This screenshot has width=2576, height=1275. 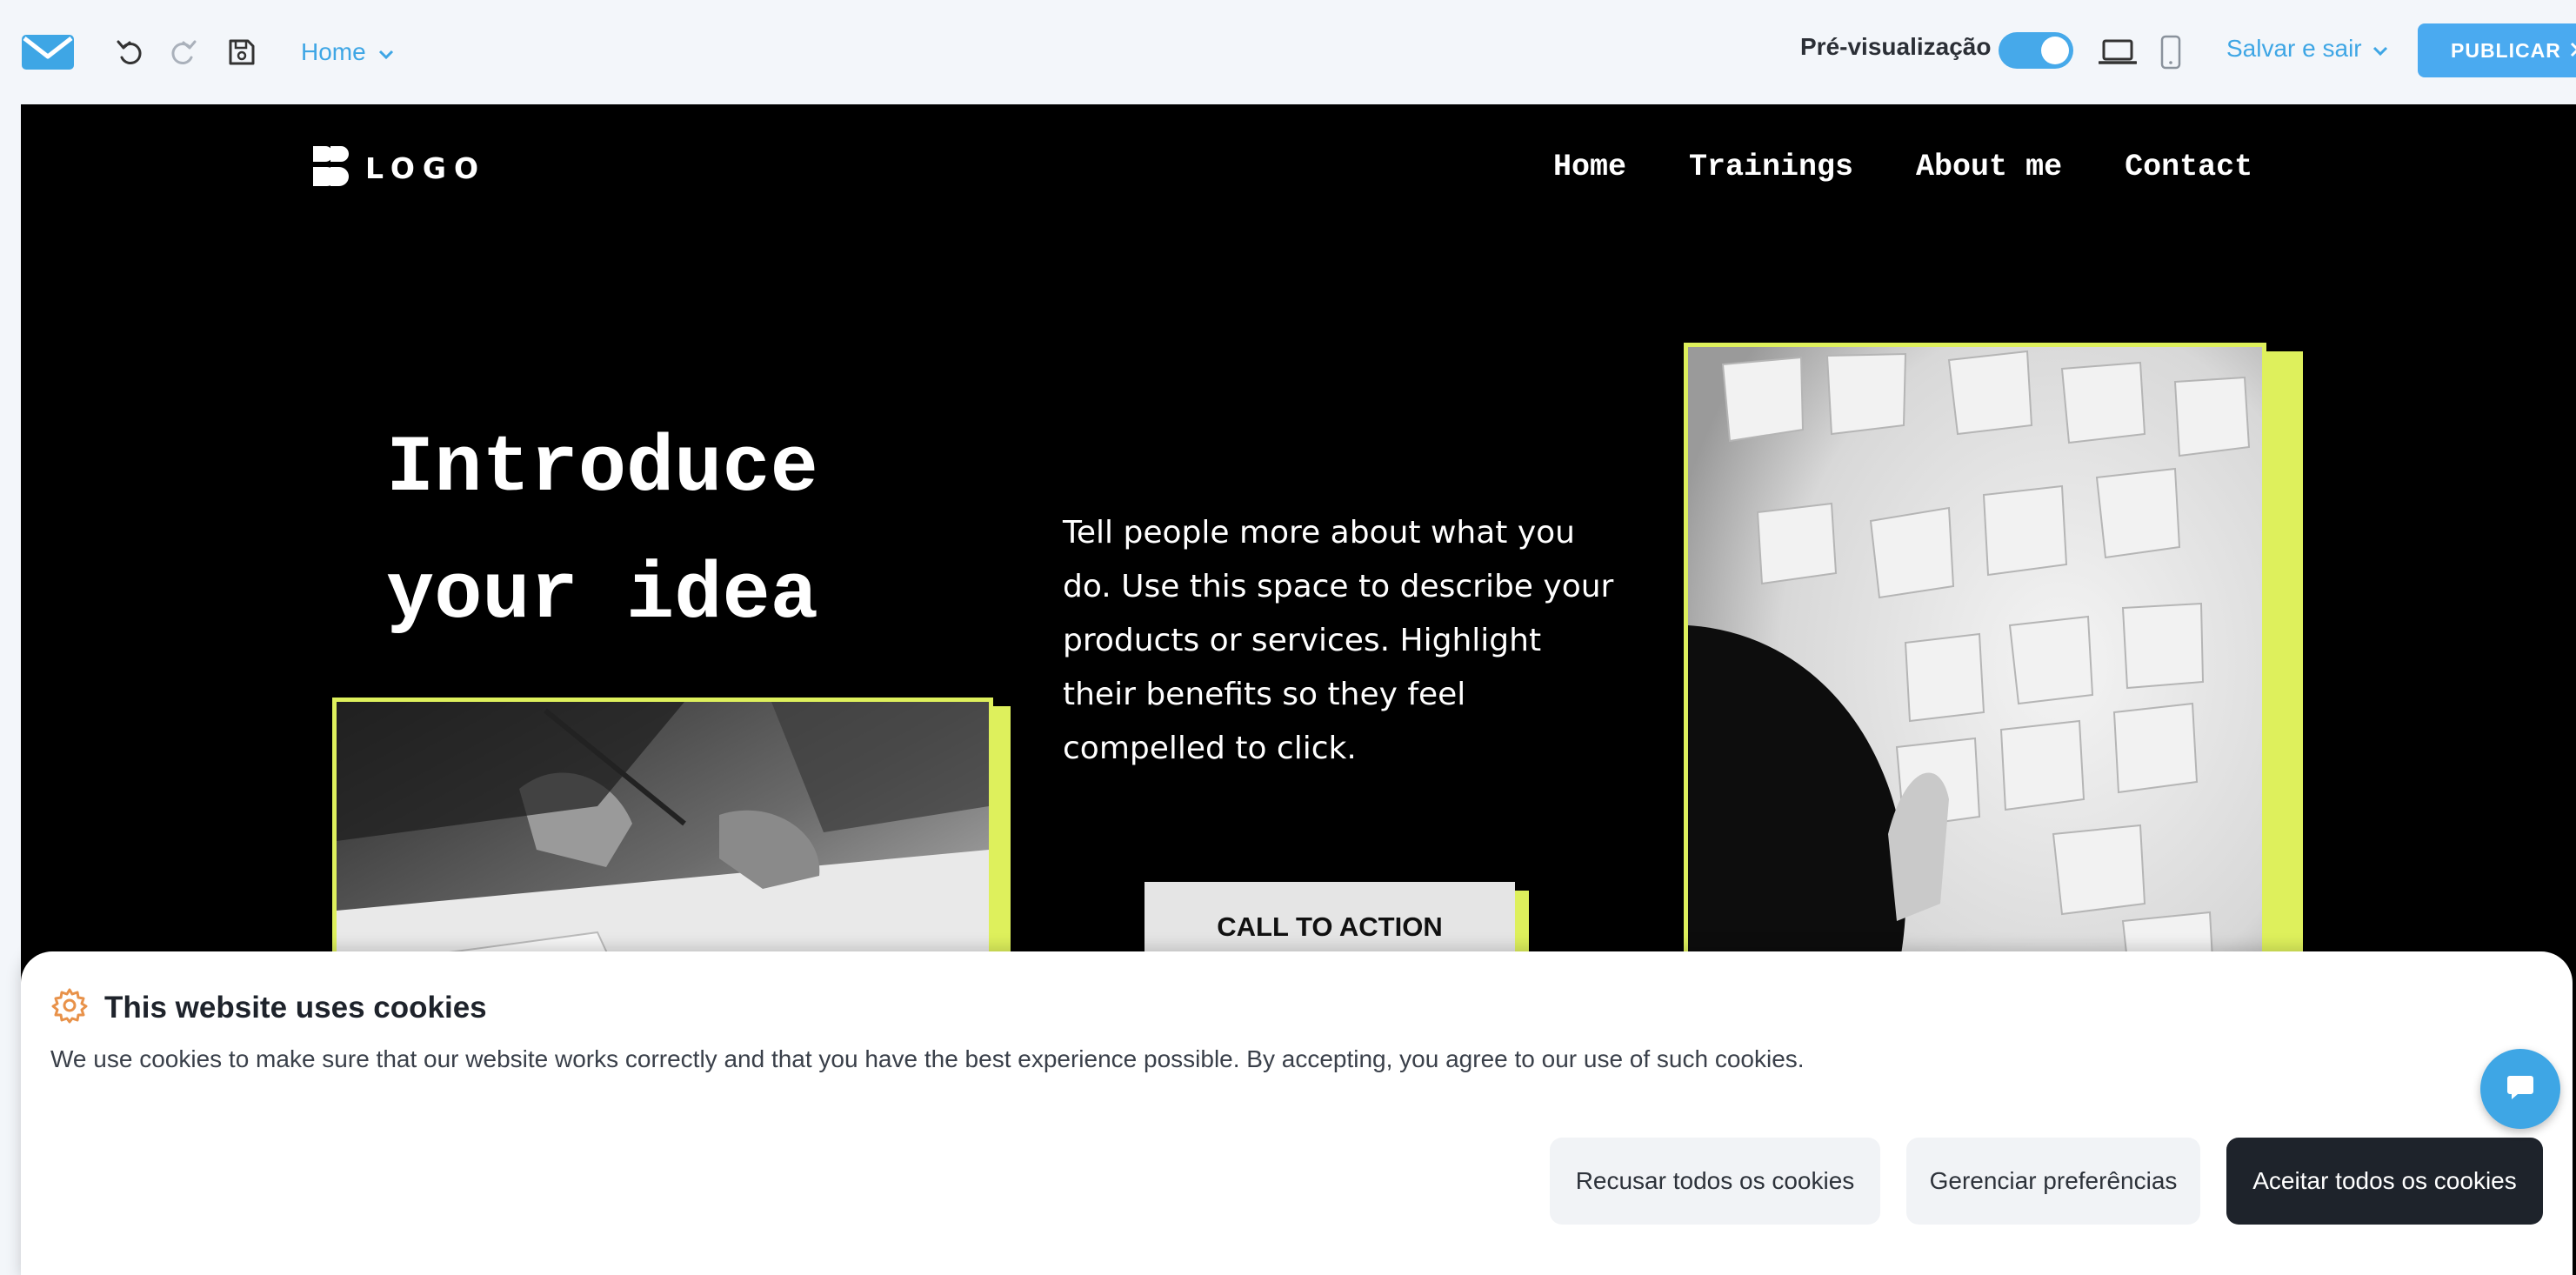 What do you see at coordinates (1590, 167) in the screenshot?
I see `nav-home: Home` at bounding box center [1590, 167].